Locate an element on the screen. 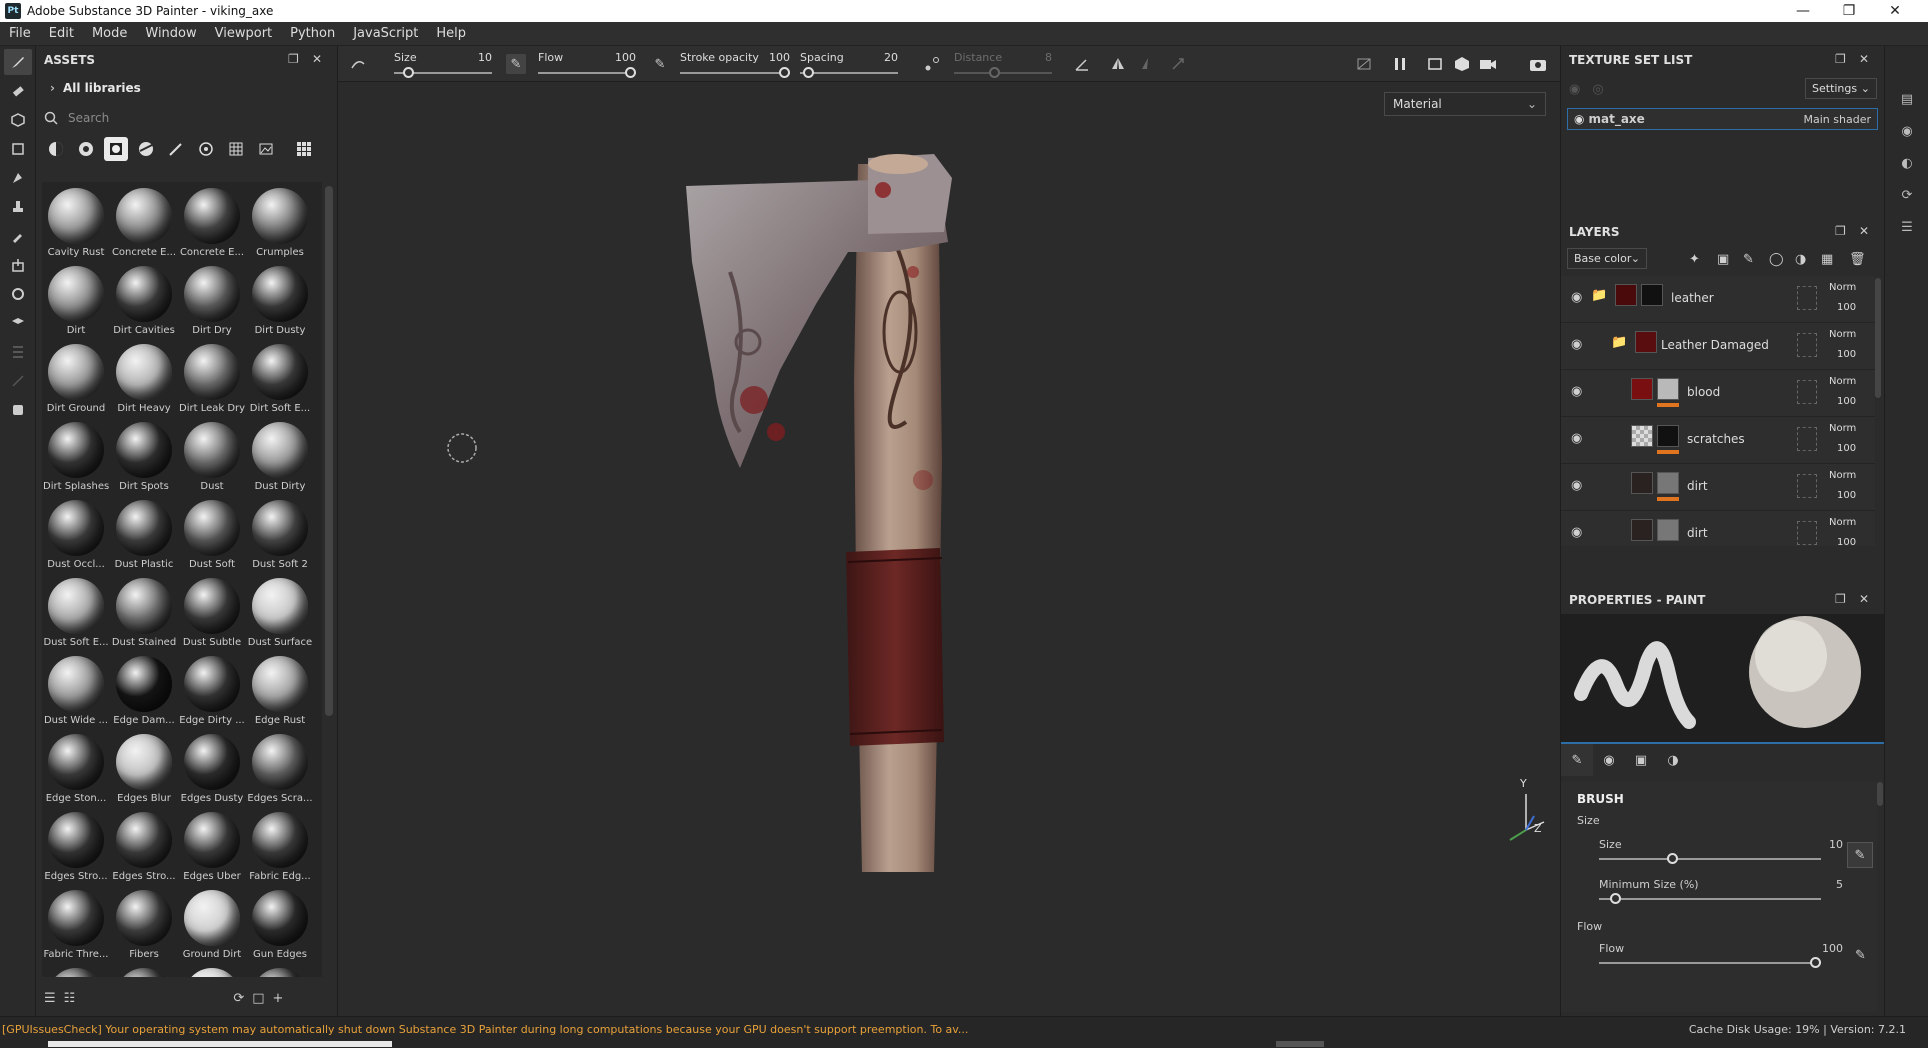 The height and width of the screenshot is (1048, 1928). size-pressure-button: ✎ is located at coordinates (1860, 855).